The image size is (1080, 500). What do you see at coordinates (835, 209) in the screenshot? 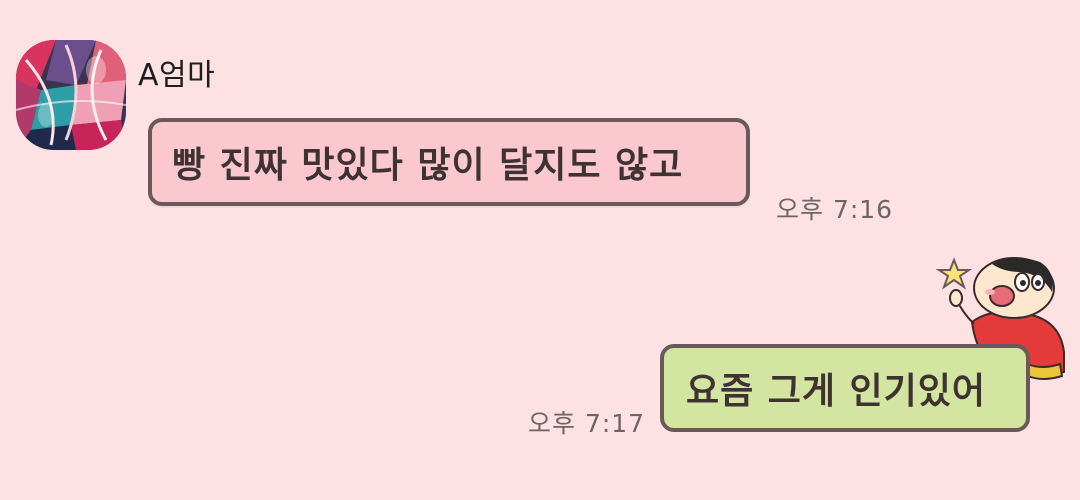
I see `message-timestamp: 오후 7:16` at bounding box center [835, 209].